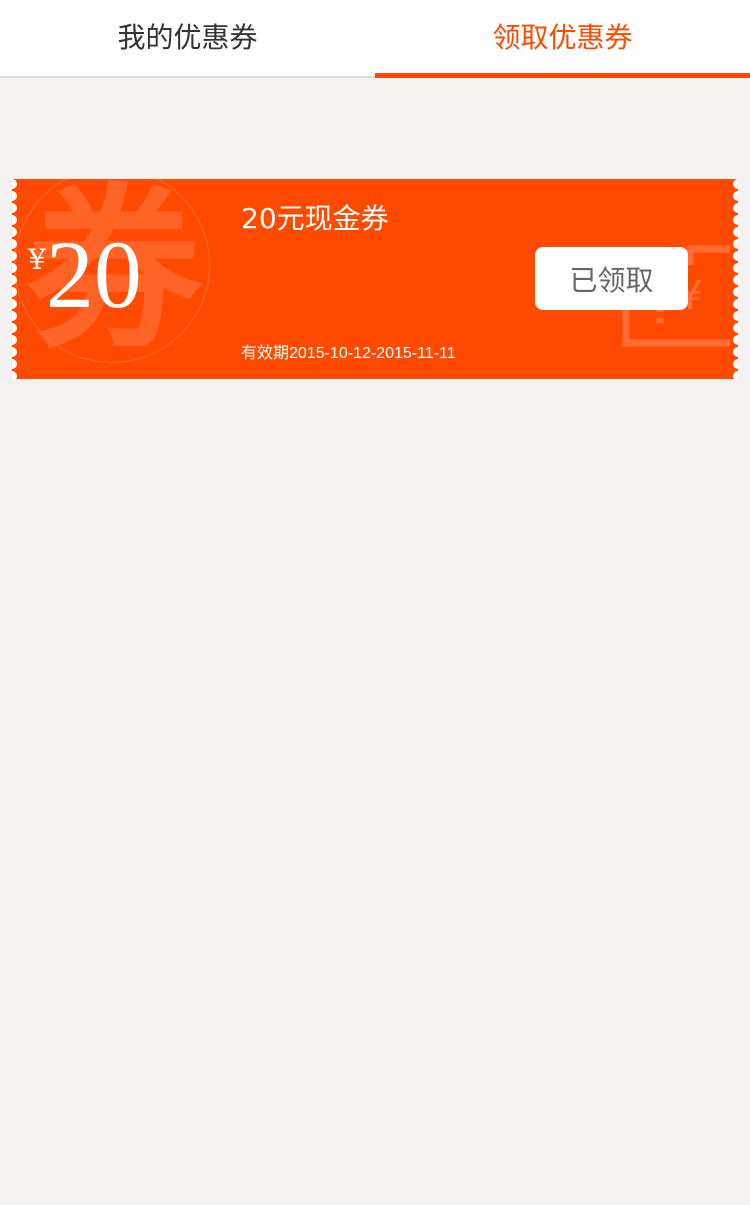  Describe the element at coordinates (562, 39) in the screenshot. I see `tab-get-coupons: 领取优惠券` at that location.